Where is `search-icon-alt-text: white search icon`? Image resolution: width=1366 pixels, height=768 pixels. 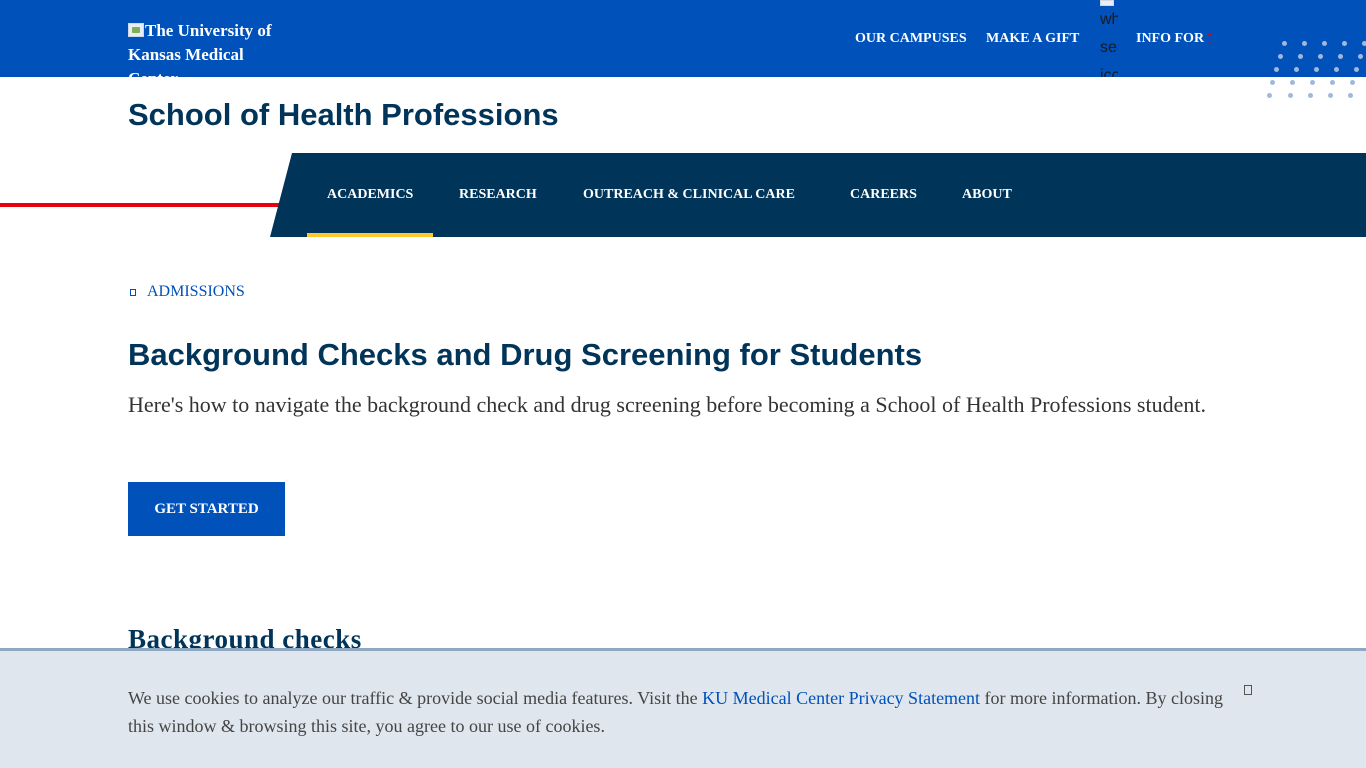
search-icon-alt-text: white search icon is located at coordinates (1109, 44).